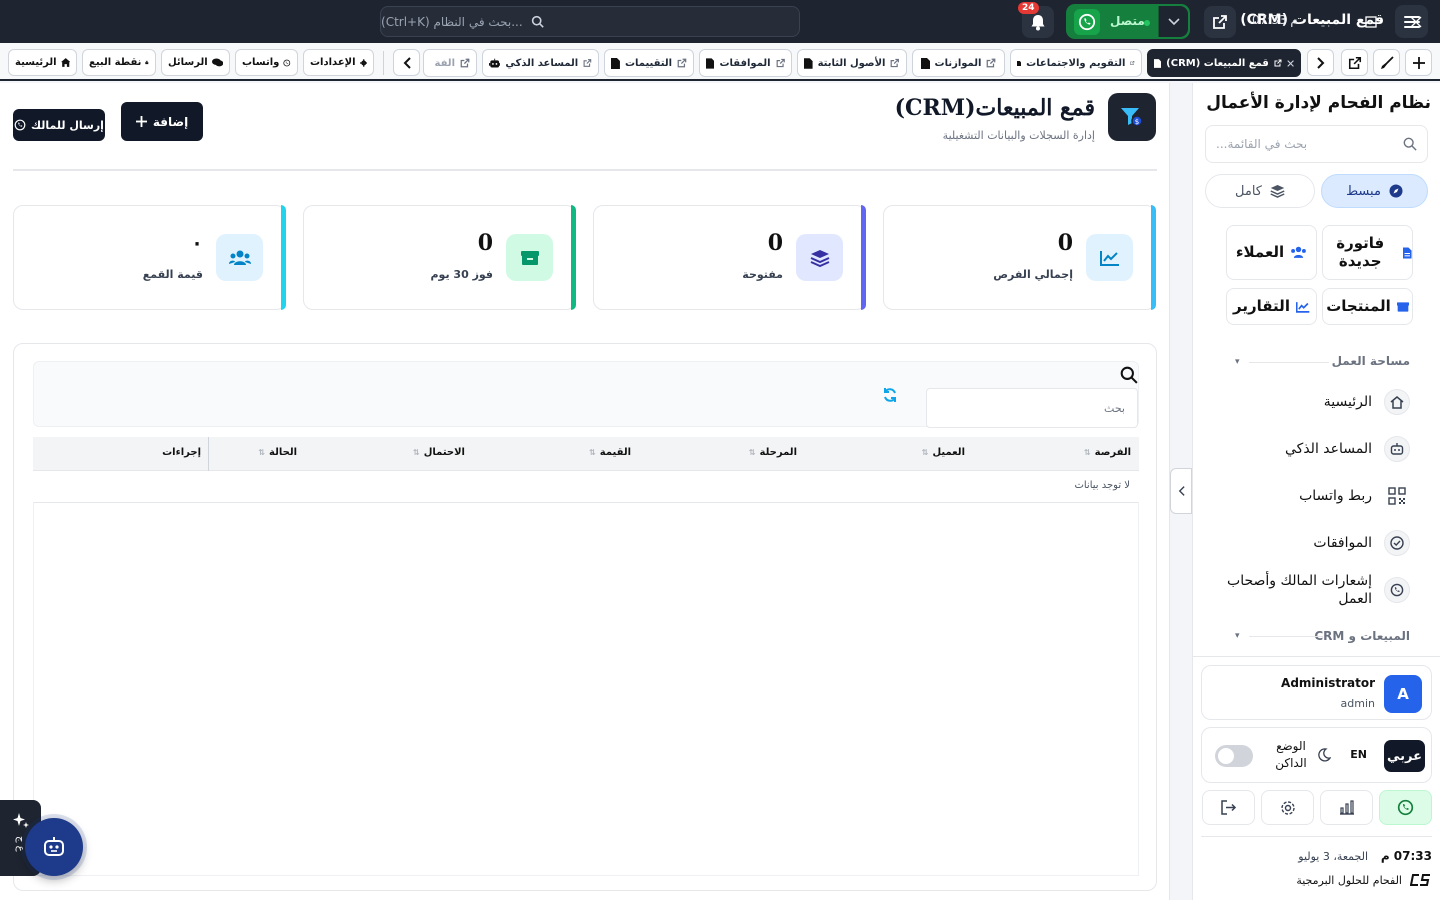 This screenshot has height=900, width=1440. Describe the element at coordinates (406, 62) in the screenshot. I see `tabs-scroll-left-button` at that location.